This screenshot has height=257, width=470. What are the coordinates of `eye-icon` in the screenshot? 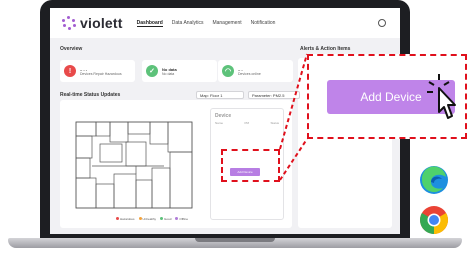 It's located at (382, 23).